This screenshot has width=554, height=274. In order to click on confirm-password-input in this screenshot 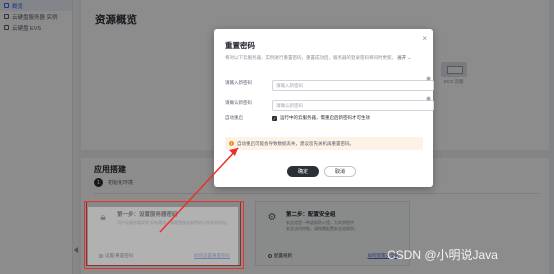, I will do `click(353, 105)`.